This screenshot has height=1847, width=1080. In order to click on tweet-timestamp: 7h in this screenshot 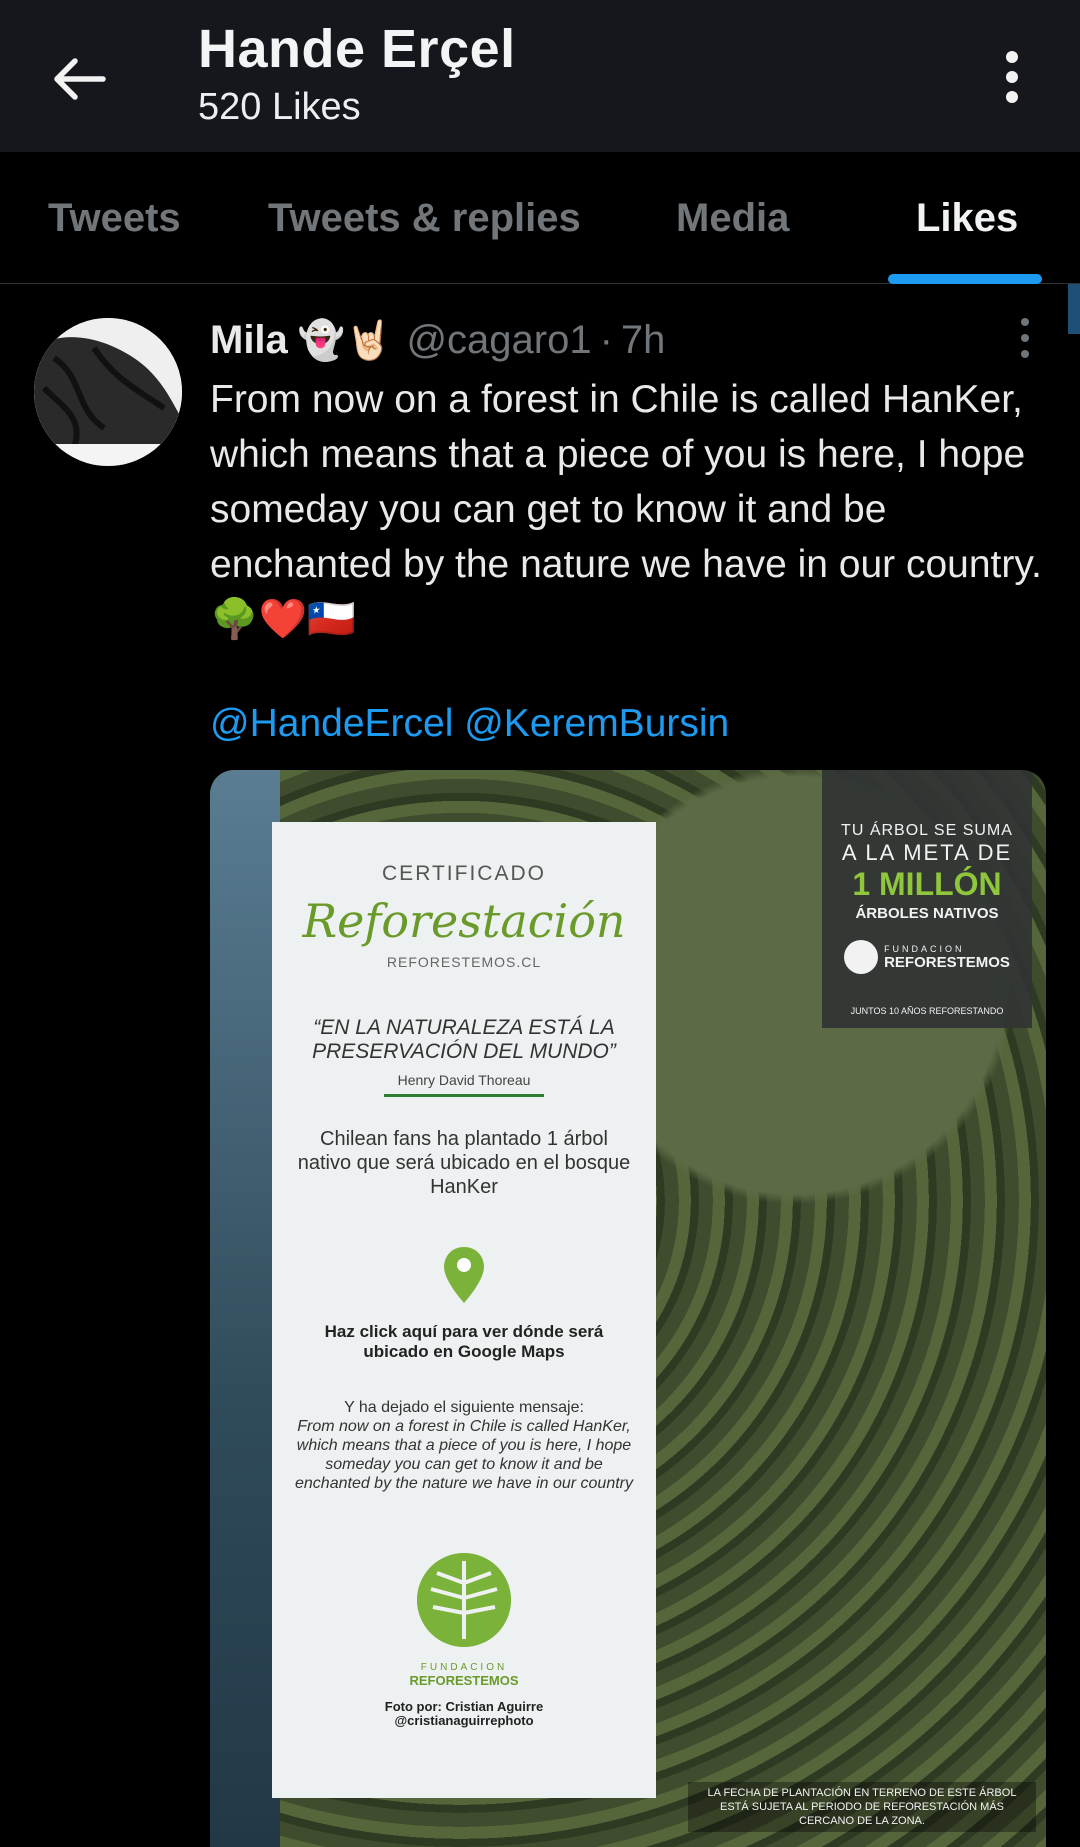, I will do `click(643, 340)`.